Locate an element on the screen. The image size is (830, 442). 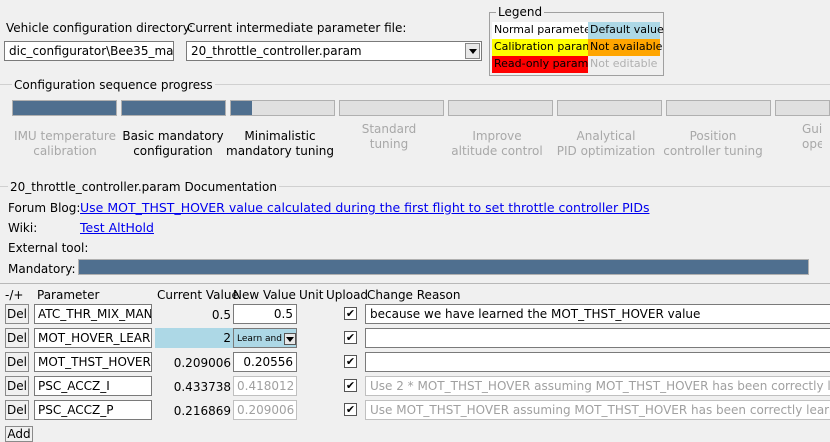
wiki-link: Test AltHold is located at coordinates (117, 227).